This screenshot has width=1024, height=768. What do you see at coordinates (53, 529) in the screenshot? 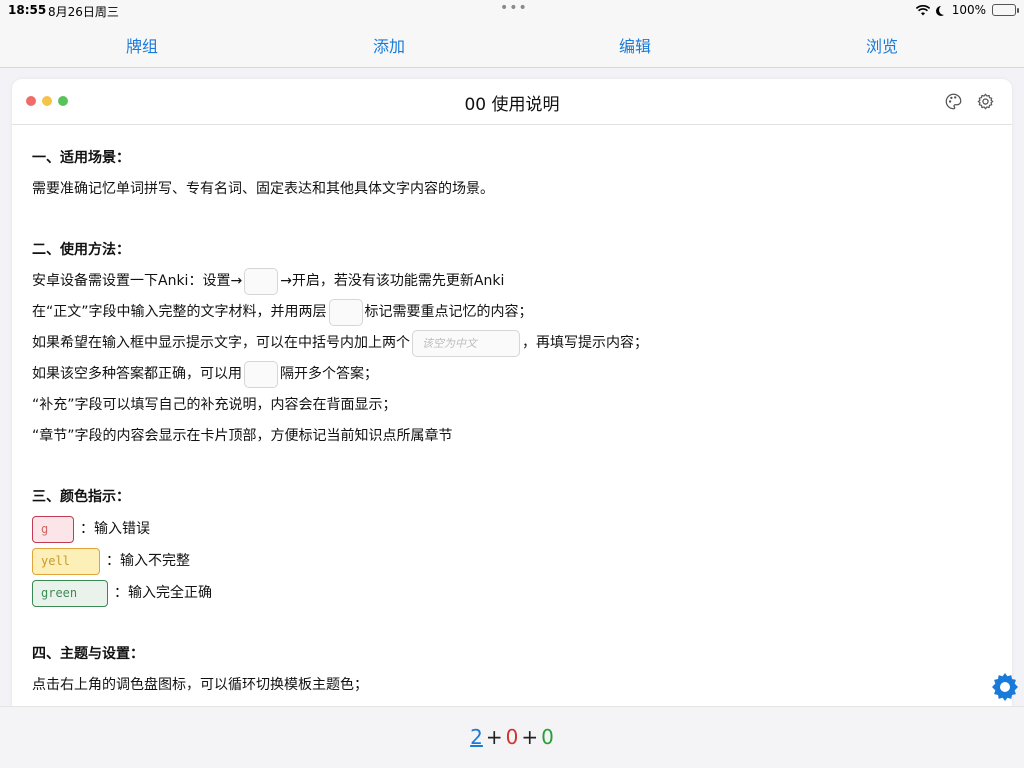
I see `swatch-wrong: g` at bounding box center [53, 529].